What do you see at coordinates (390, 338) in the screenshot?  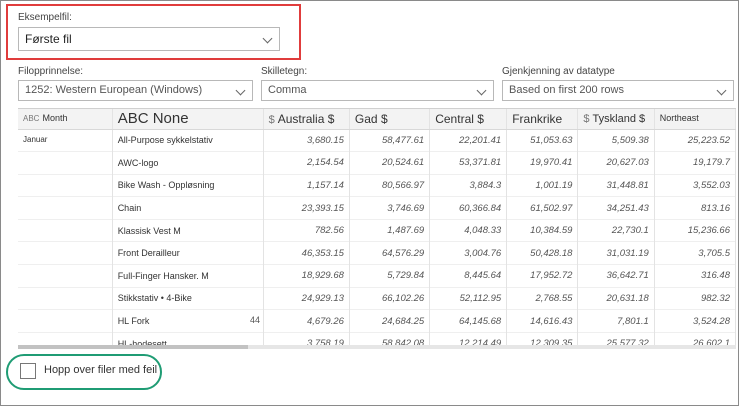 I see `value-cell: 58,842.08` at bounding box center [390, 338].